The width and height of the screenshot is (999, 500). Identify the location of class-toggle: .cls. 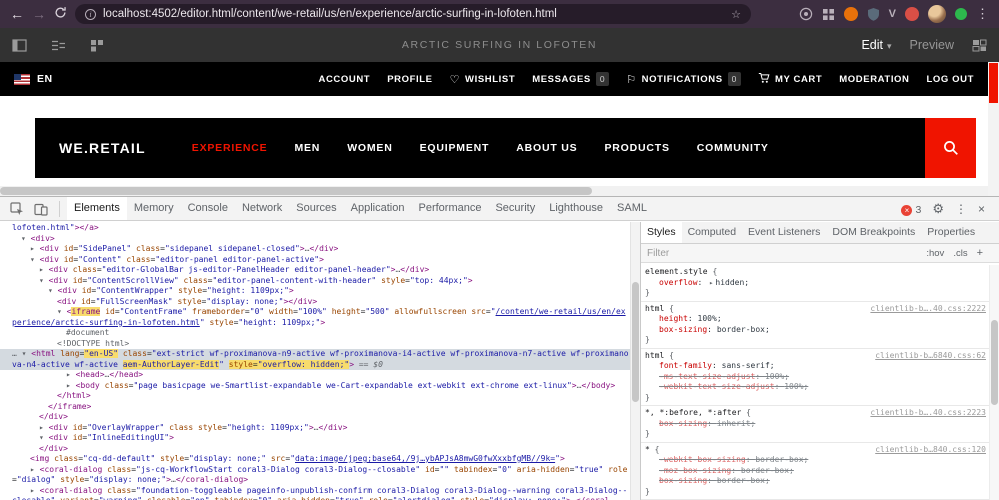
(960, 253).